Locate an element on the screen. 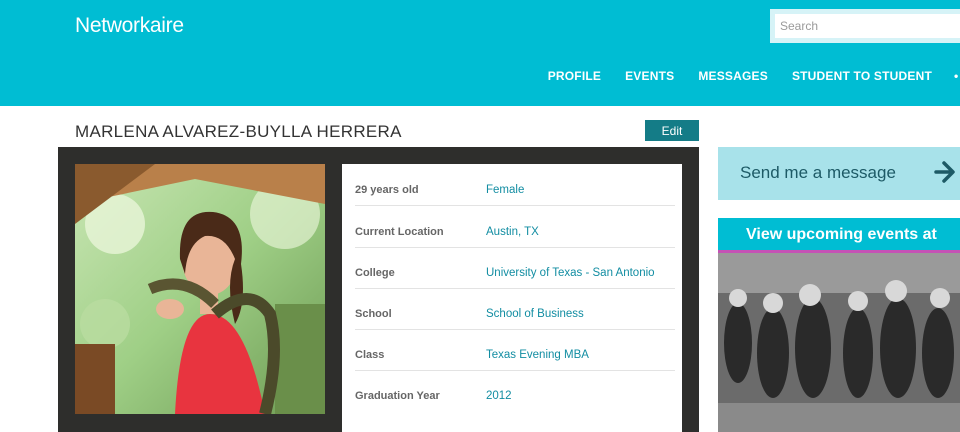  detail-value: School of Business is located at coordinates (535, 314).